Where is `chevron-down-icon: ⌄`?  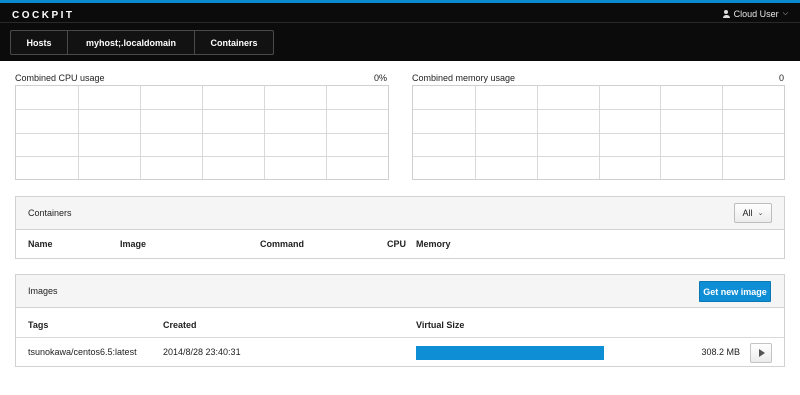
chevron-down-icon: ⌄ is located at coordinates (760, 213).